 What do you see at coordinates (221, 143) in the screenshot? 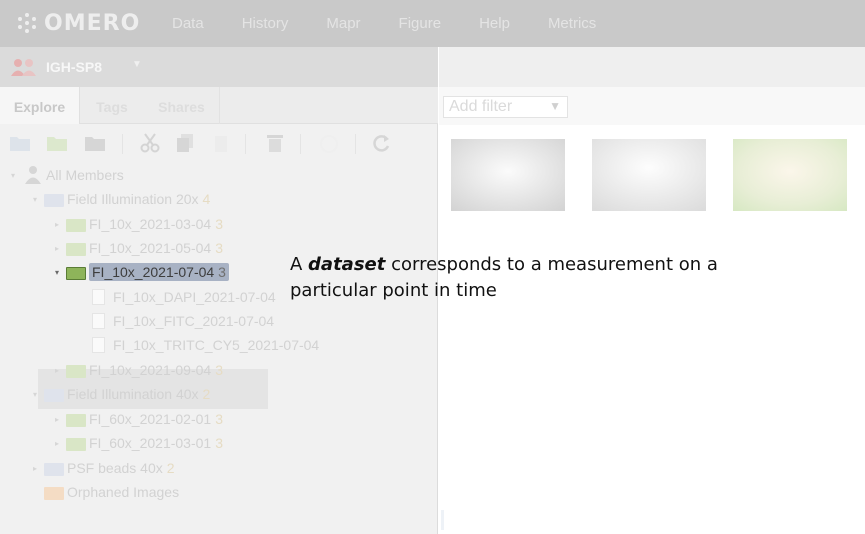
I see `paste-icon` at bounding box center [221, 143].